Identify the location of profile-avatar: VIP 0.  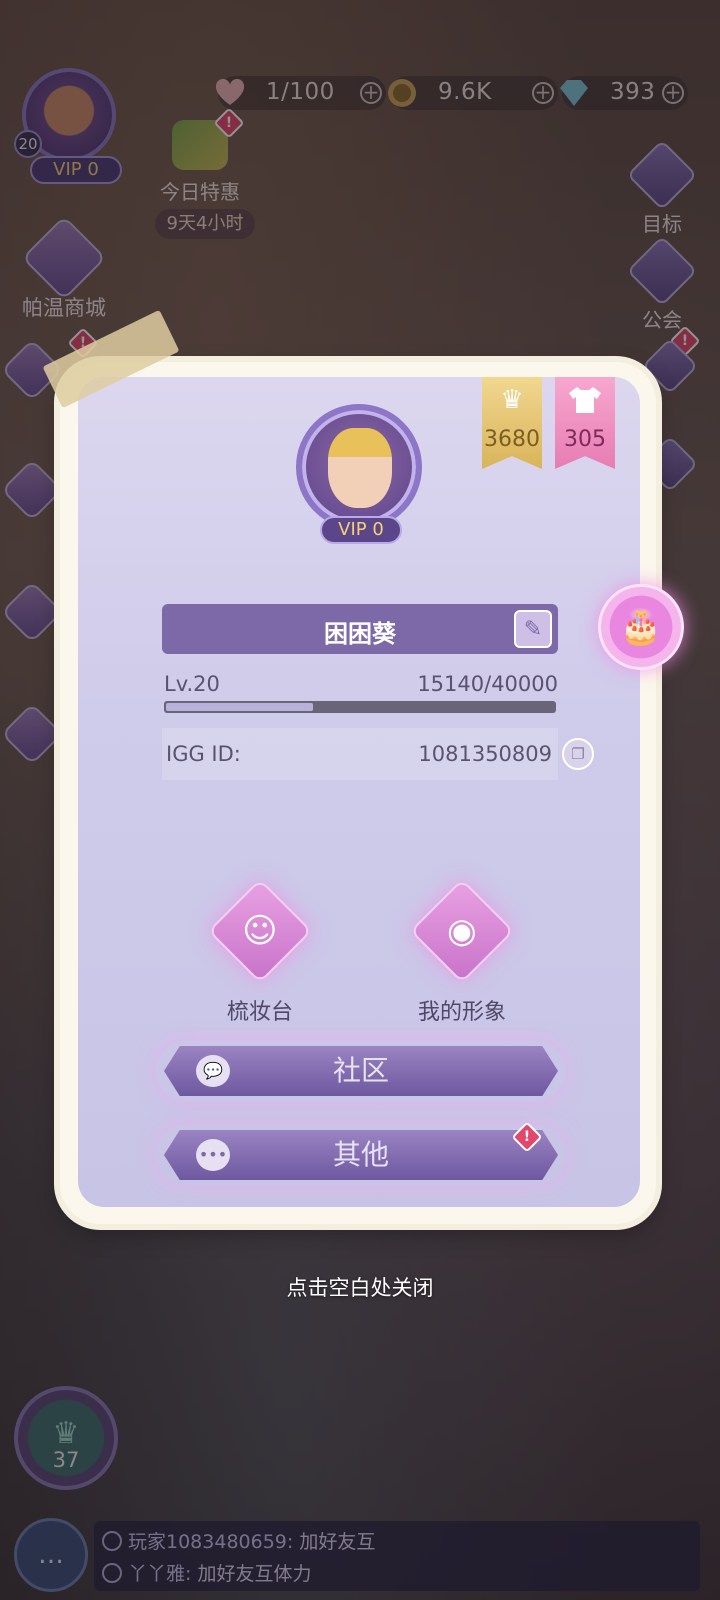
(359, 475).